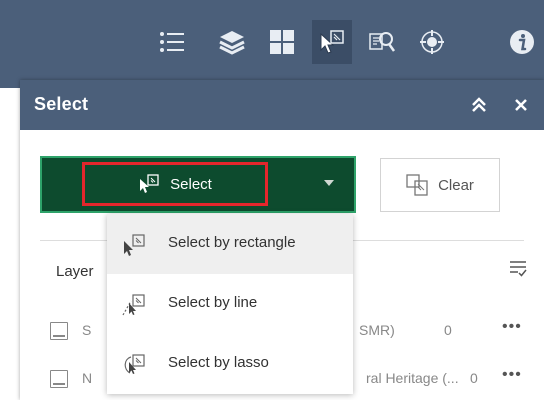 The image size is (544, 400). I want to click on layers-icon, so click(232, 43).